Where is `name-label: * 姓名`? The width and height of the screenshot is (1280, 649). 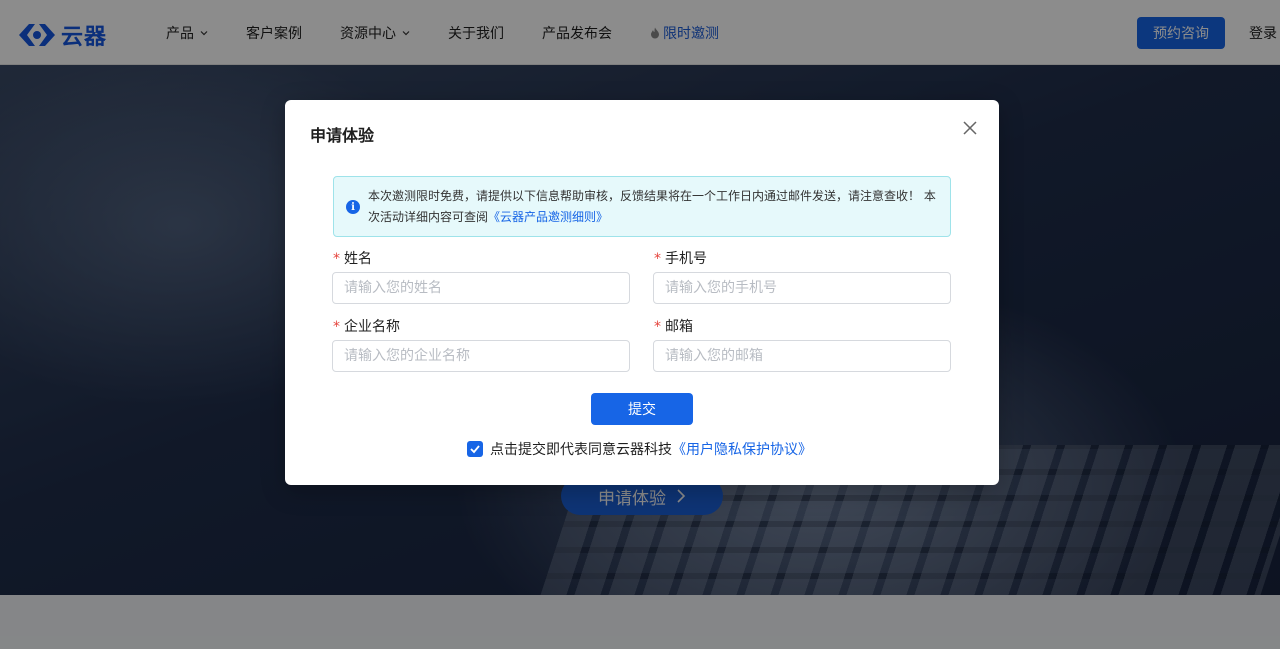
name-label: * 姓名 is located at coordinates (352, 258).